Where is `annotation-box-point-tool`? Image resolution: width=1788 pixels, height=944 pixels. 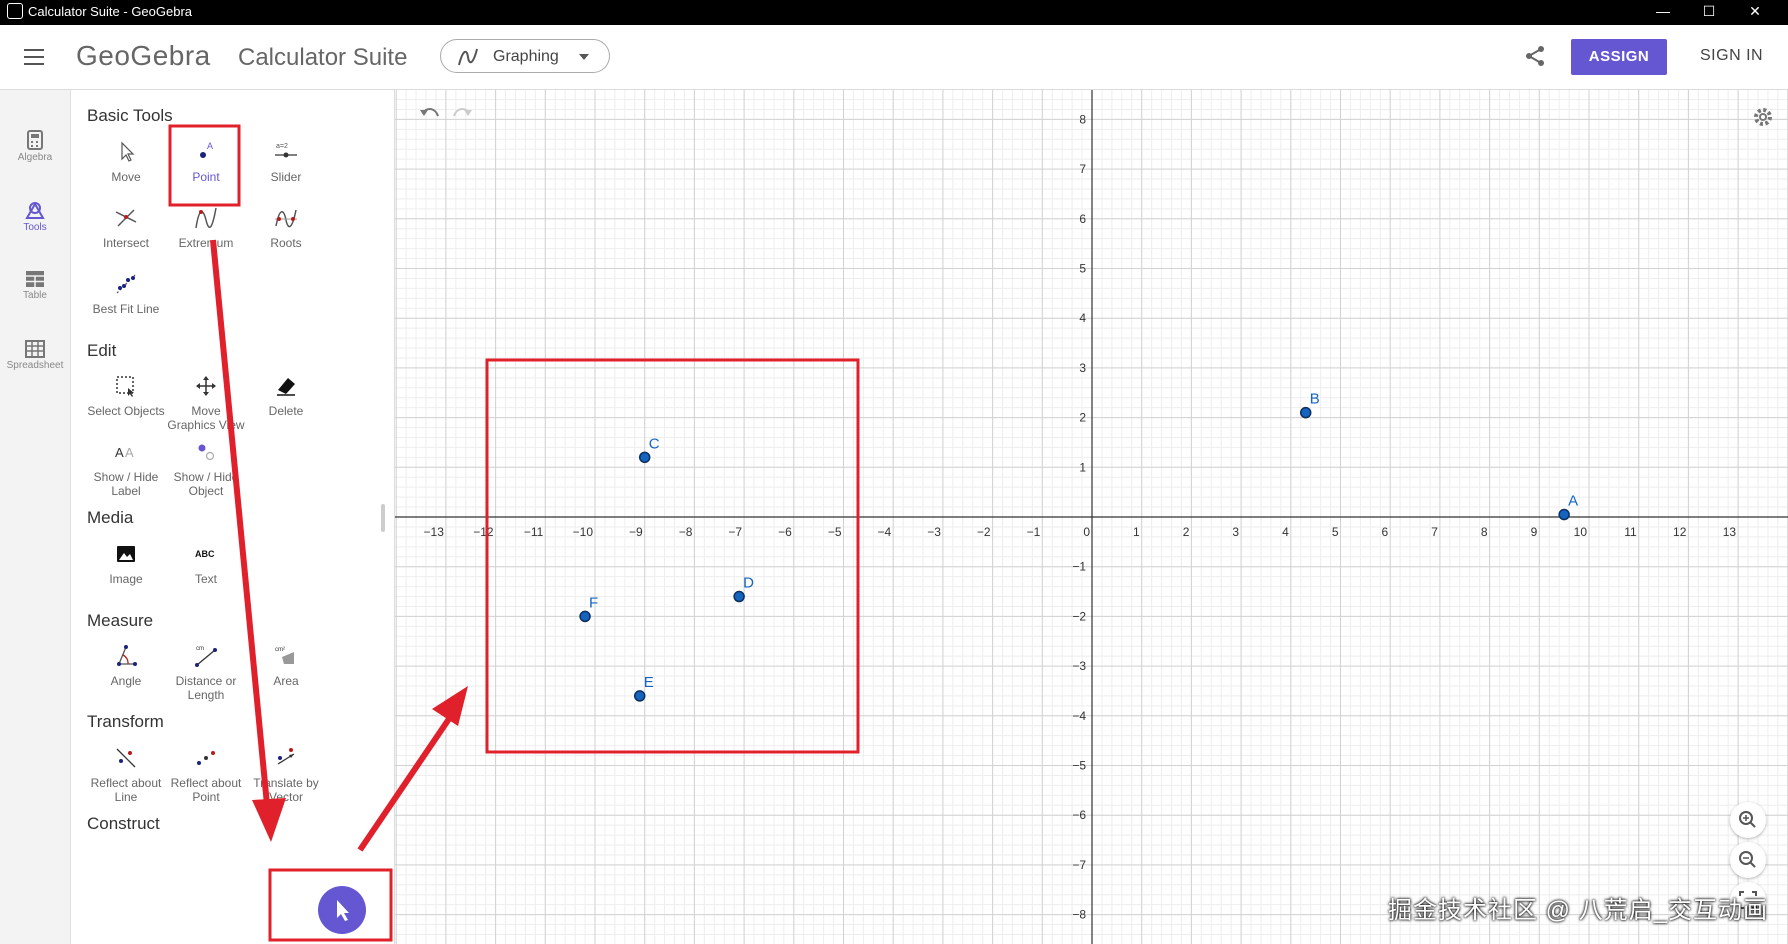
annotation-box-point-tool is located at coordinates (204, 165).